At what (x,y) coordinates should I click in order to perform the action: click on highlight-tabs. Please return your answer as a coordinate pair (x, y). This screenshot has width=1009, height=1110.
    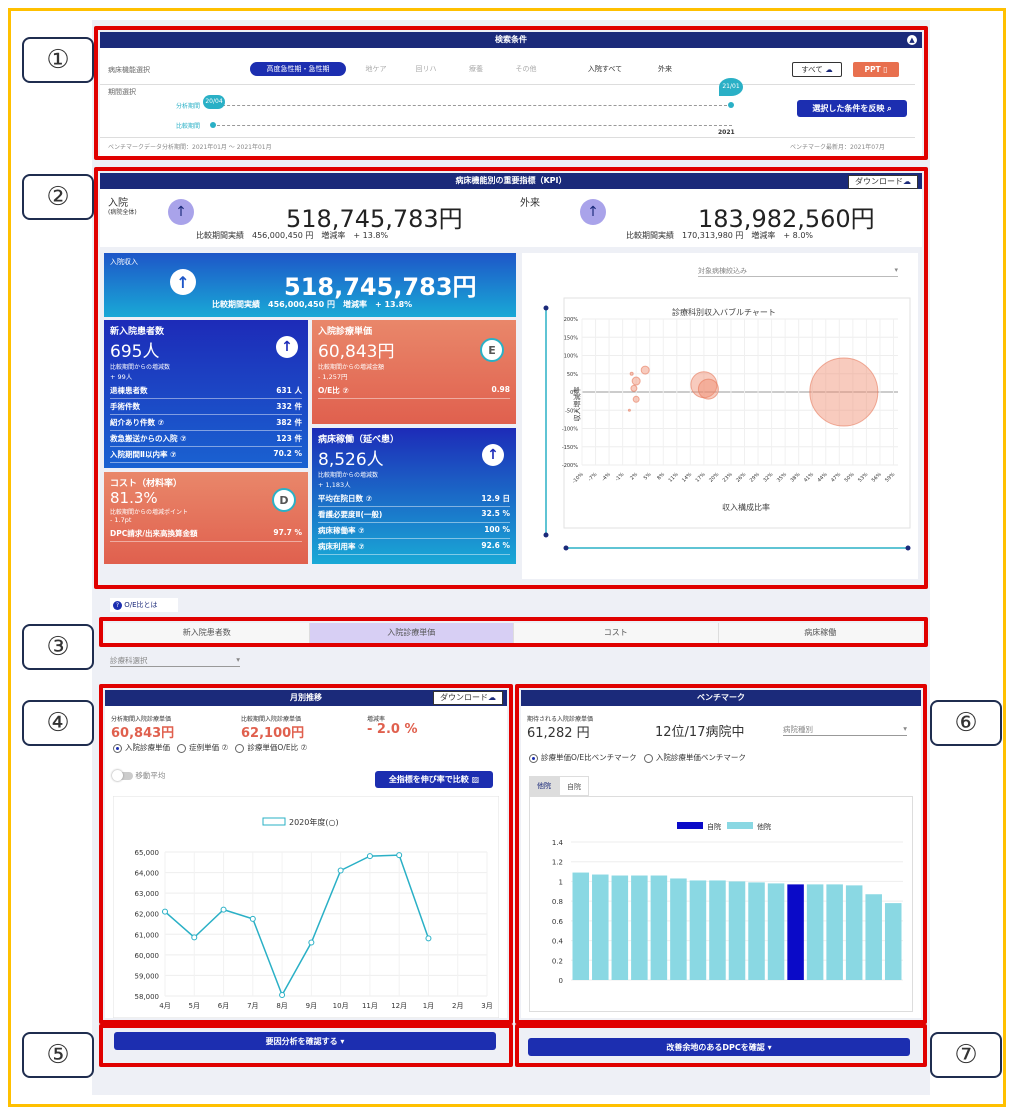
    Looking at the image, I should click on (513, 632).